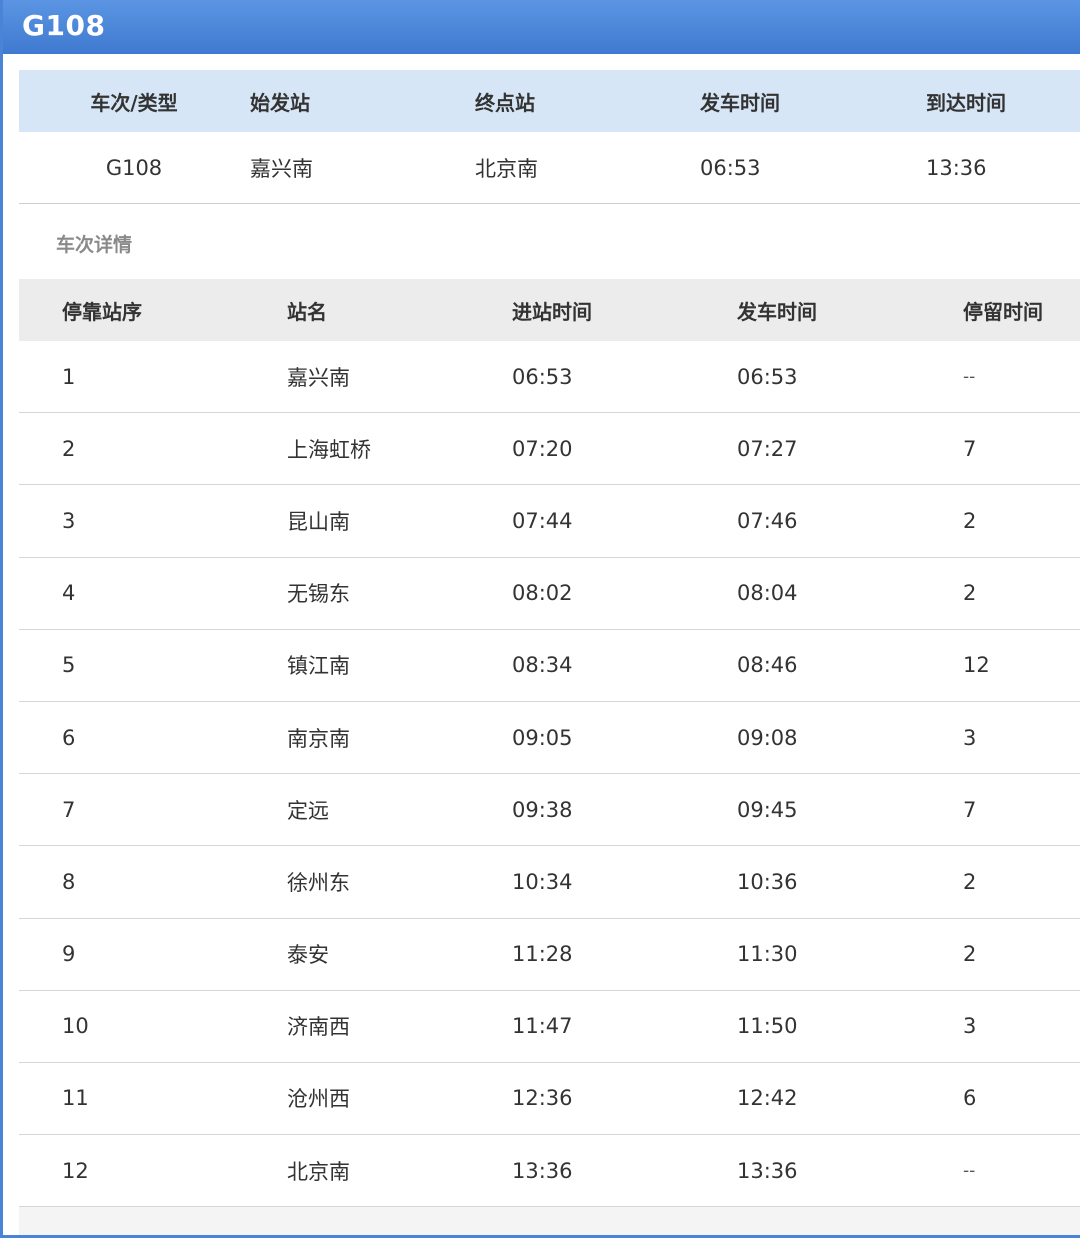 The width and height of the screenshot is (1080, 1238). What do you see at coordinates (767, 520) in the screenshot?
I see `row-depart-time: 07:46` at bounding box center [767, 520].